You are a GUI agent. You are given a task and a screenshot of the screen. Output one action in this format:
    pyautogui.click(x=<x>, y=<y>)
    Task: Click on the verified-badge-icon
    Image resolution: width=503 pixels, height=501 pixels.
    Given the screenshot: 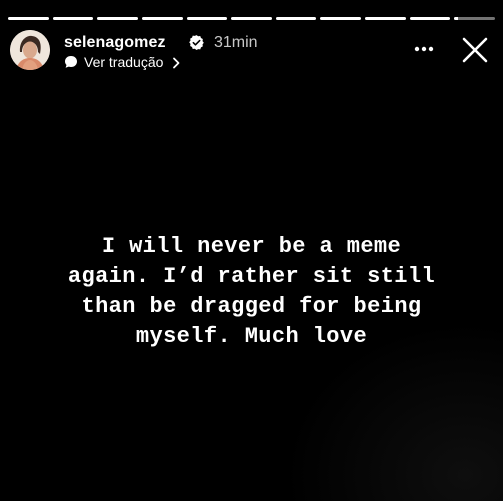 What is the action you would take?
    pyautogui.click(x=196, y=42)
    